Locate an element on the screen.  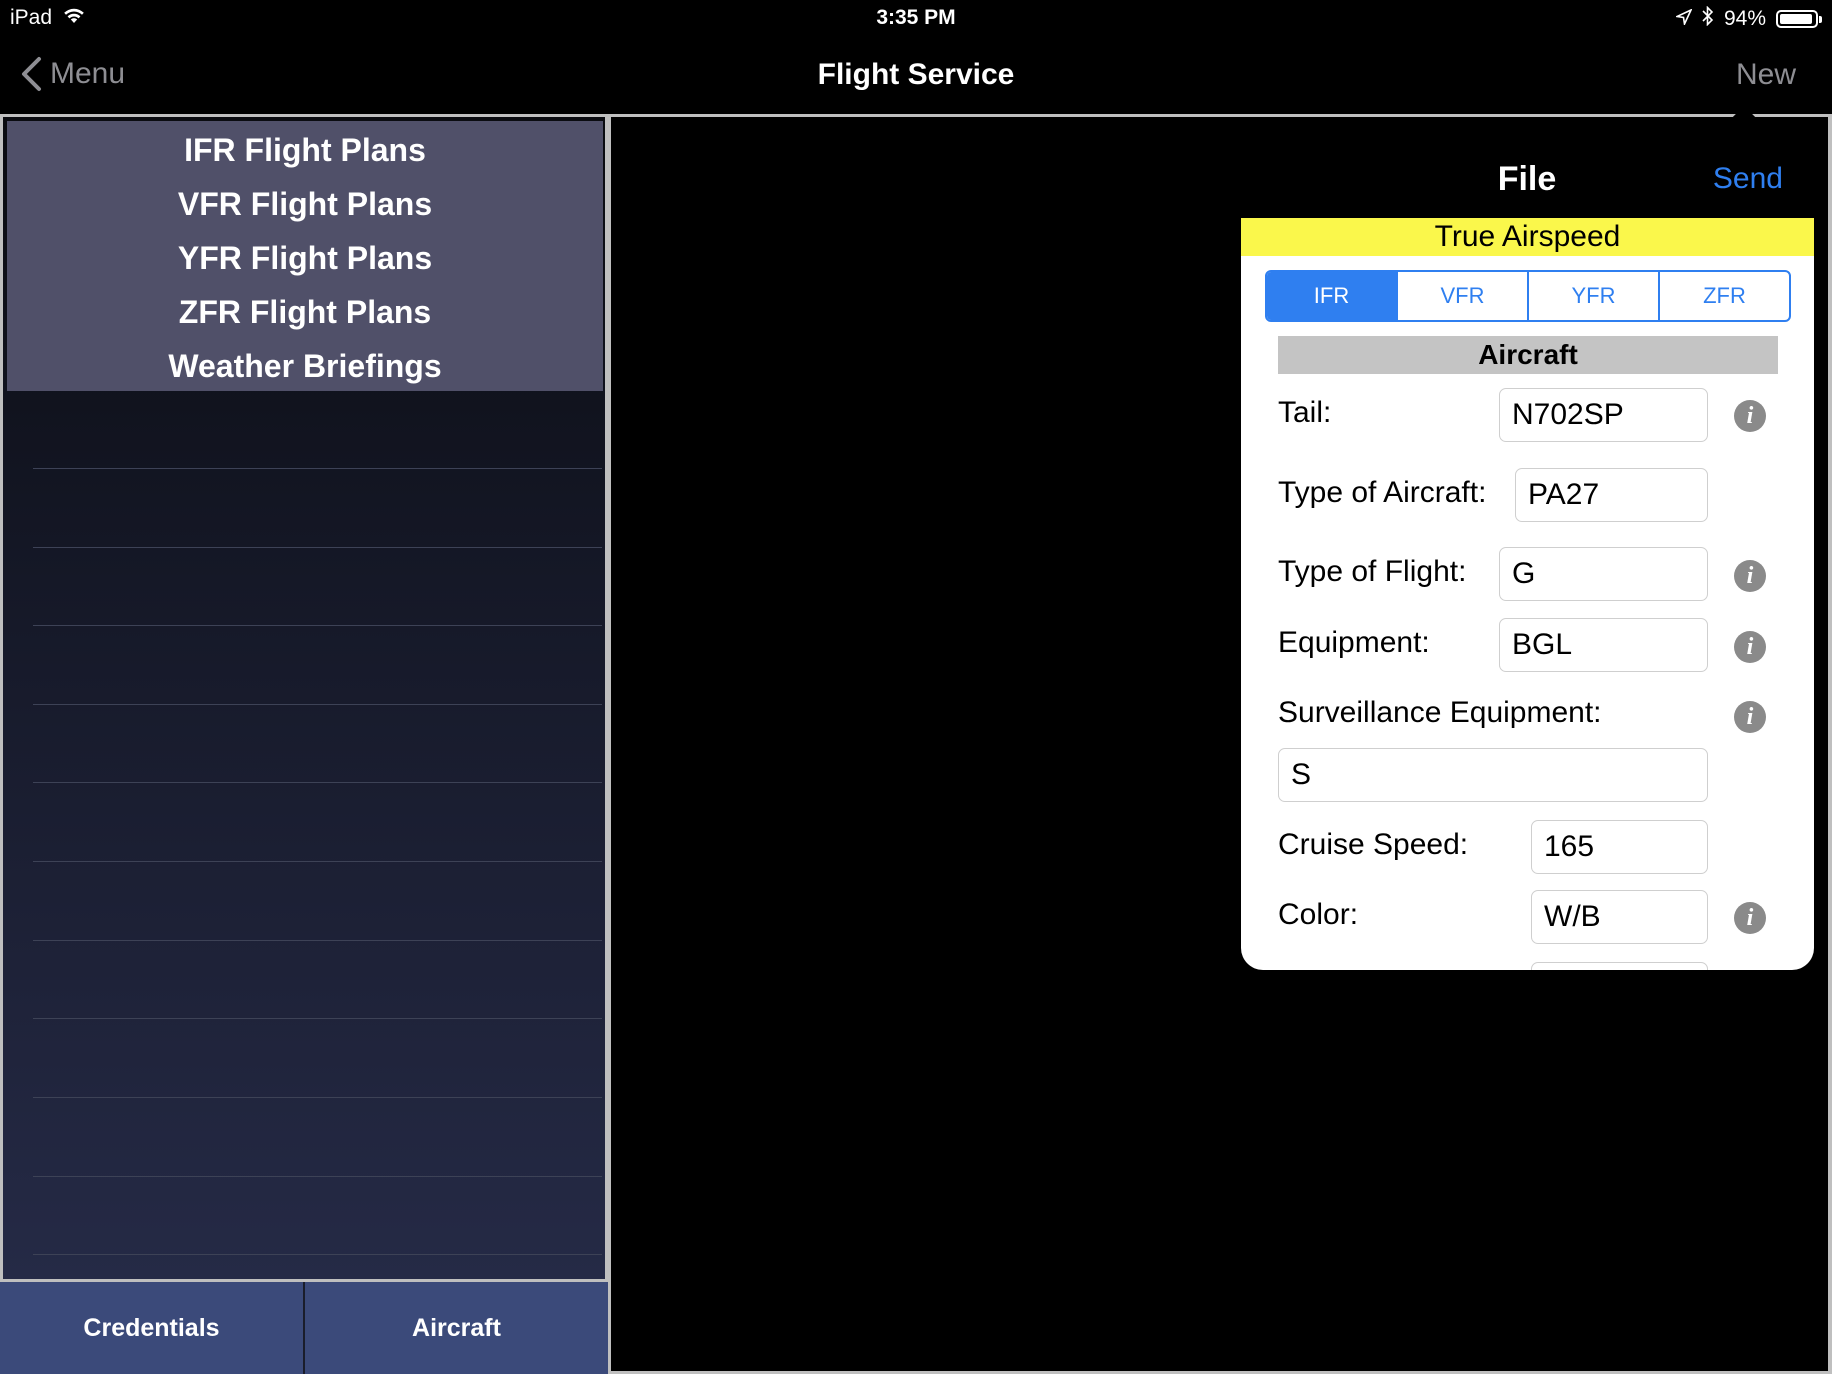
status-bar: iPad 3:35 PM 94% is located at coordinates (916, 18).